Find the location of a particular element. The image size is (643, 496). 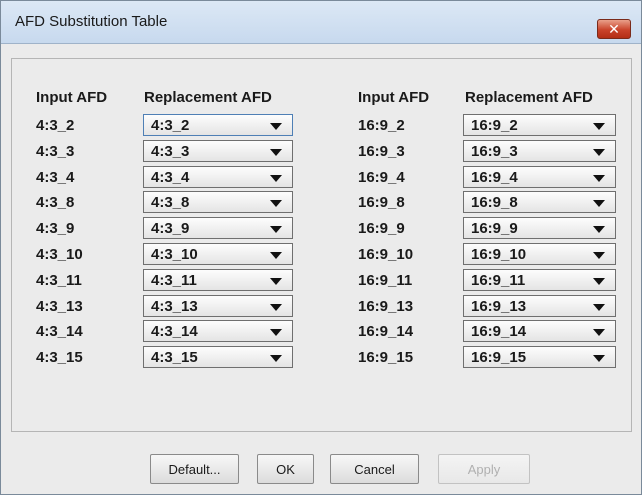

right-input-afd-label: 16:9_3 is located at coordinates (381, 151).